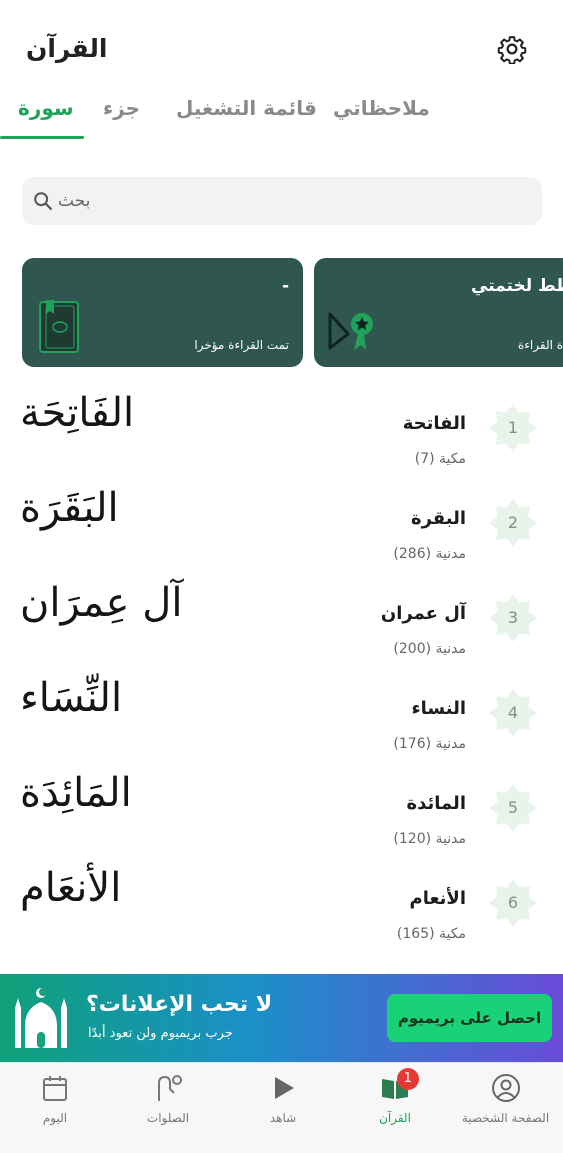 The height and width of the screenshot is (1153, 563). I want to click on page-title: القرآن, so click(67, 48).